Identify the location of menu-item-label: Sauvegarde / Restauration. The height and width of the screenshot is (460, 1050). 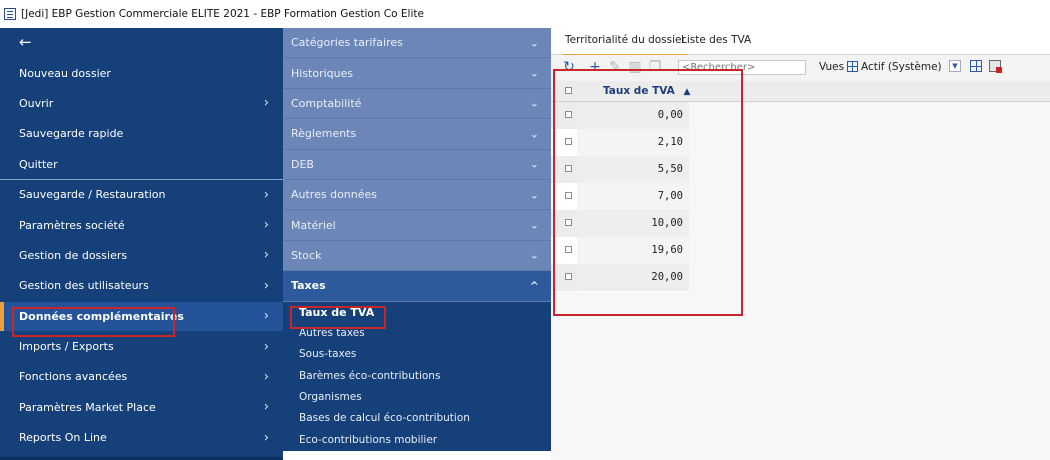
(92, 195).